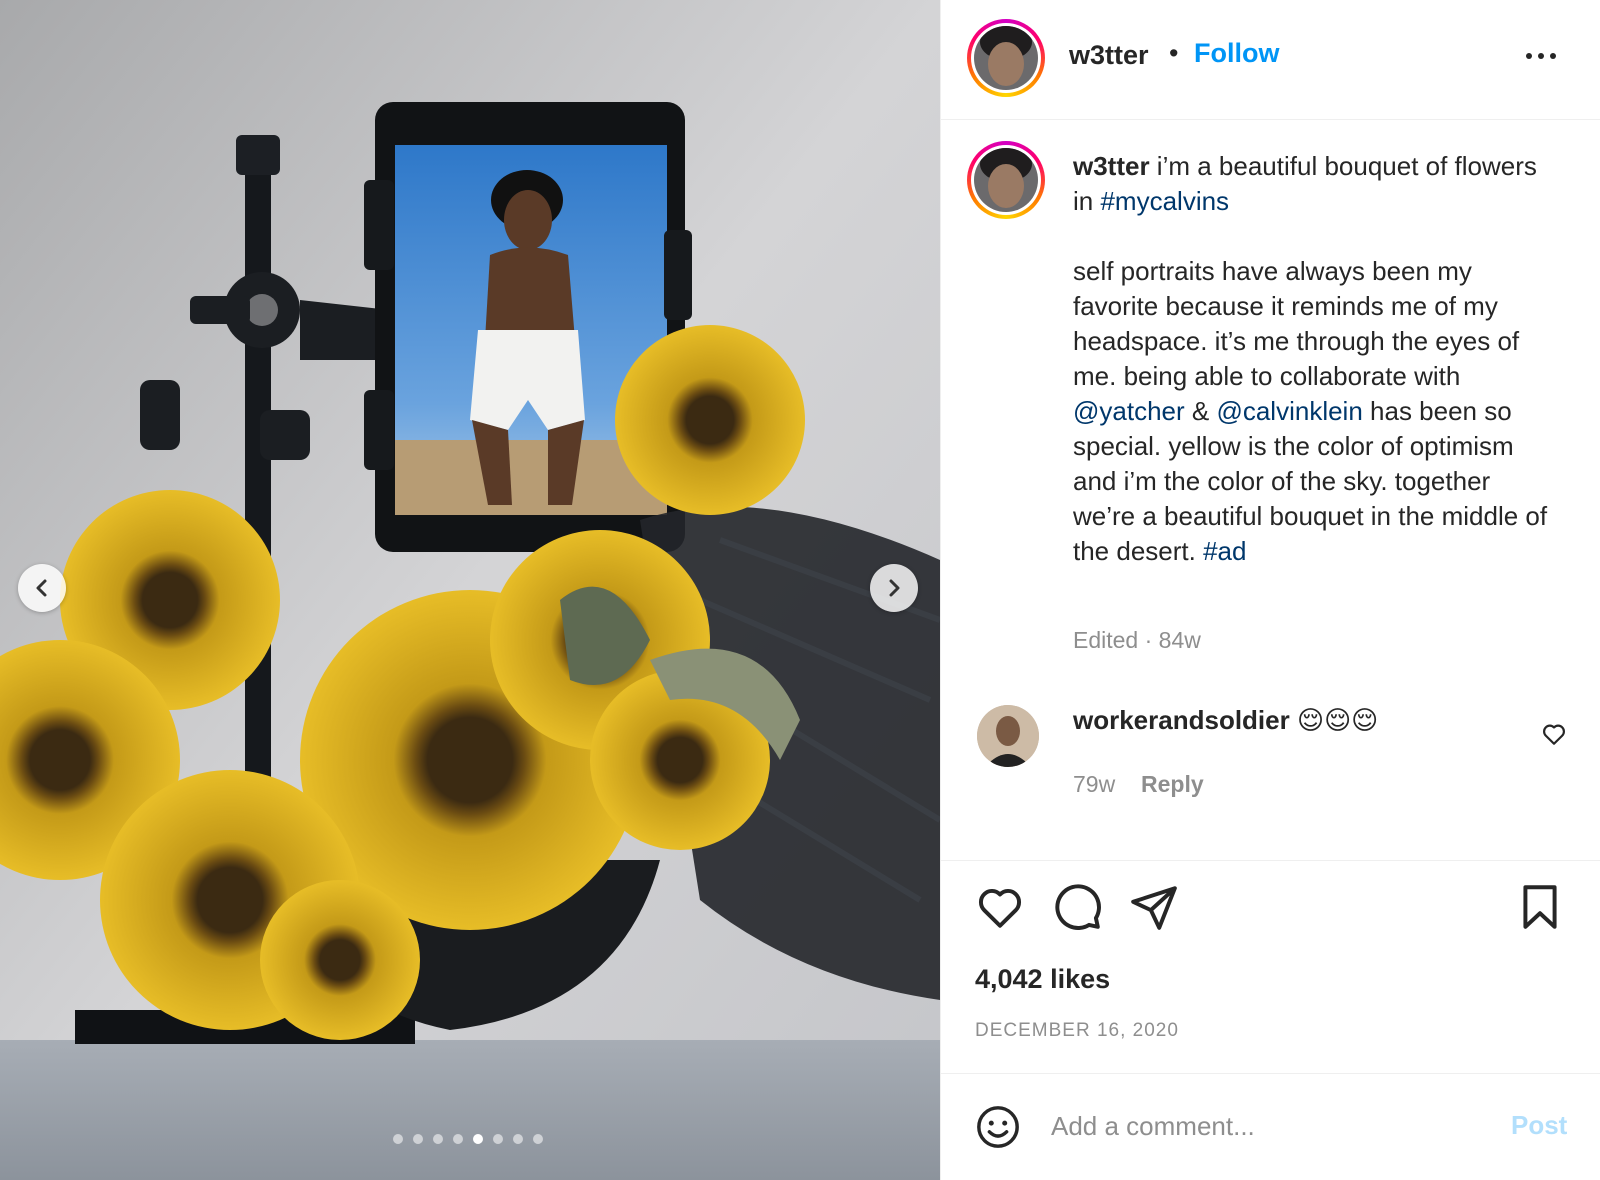 Image resolution: width=1600 pixels, height=1180 pixels. Describe the element at coordinates (1094, 784) in the screenshot. I see `comment-time: 79w` at that location.